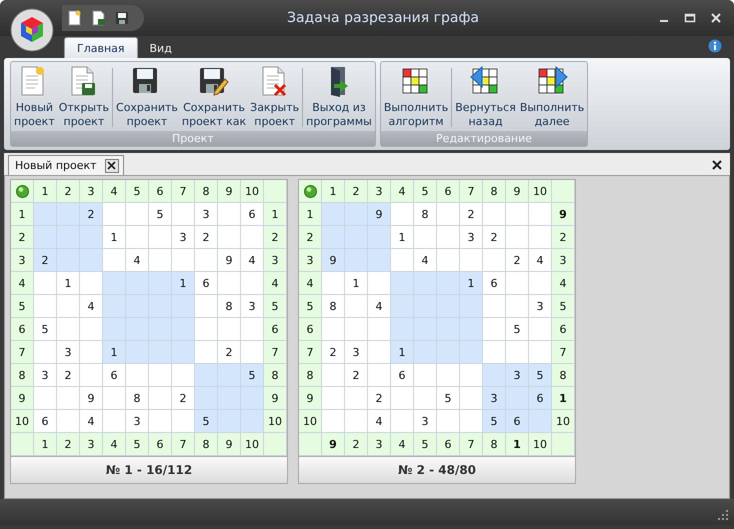 The width and height of the screenshot is (734, 529). Describe the element at coordinates (147, 97) in the screenshot. I see `ribbon-button: Сохранить проект` at that location.